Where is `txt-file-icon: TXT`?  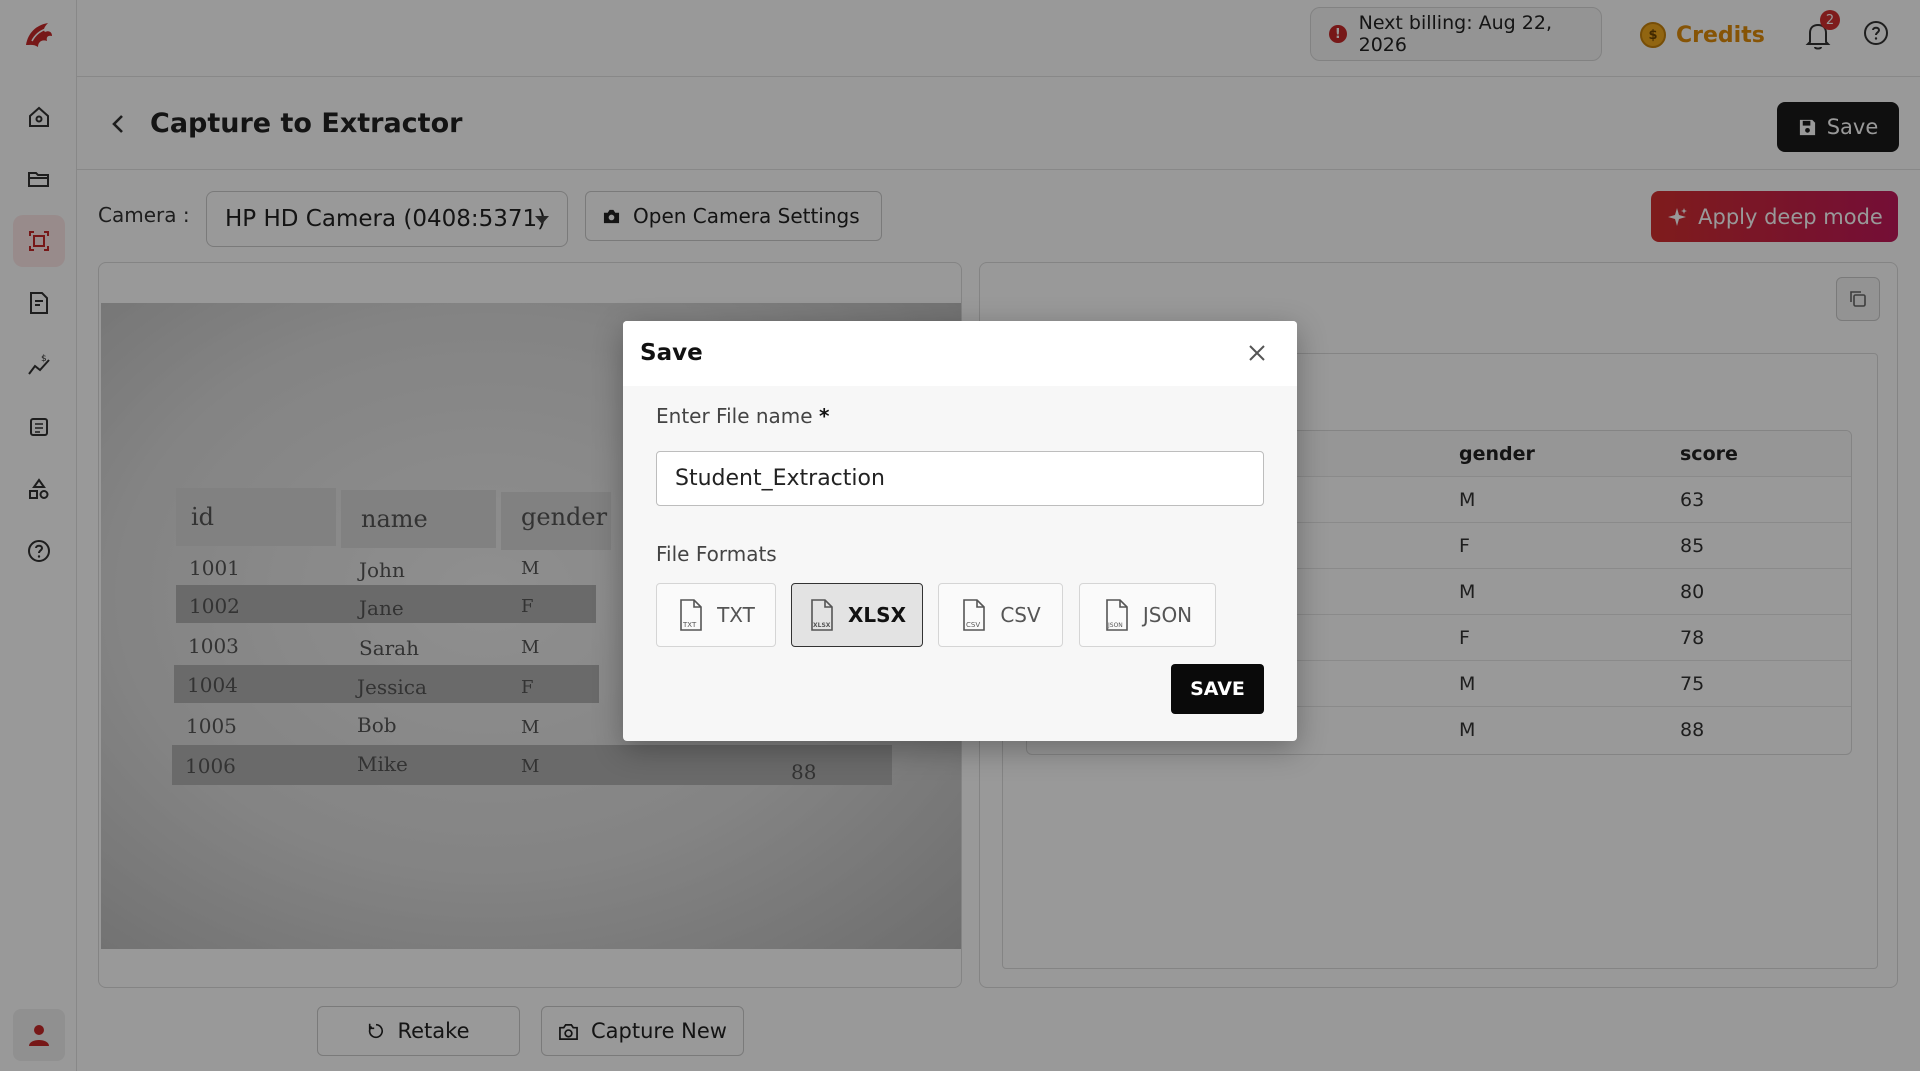
txt-file-icon: TXT is located at coordinates (691, 615).